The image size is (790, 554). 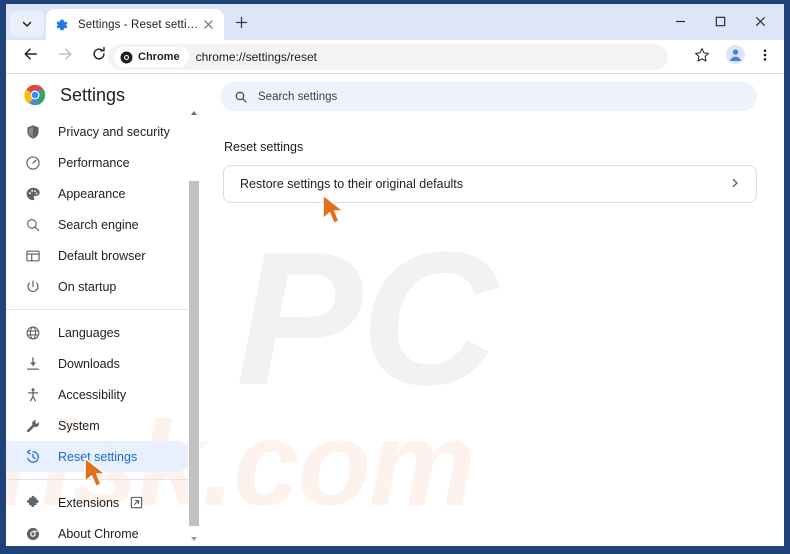 I want to click on star-icon, so click(x=702, y=57).